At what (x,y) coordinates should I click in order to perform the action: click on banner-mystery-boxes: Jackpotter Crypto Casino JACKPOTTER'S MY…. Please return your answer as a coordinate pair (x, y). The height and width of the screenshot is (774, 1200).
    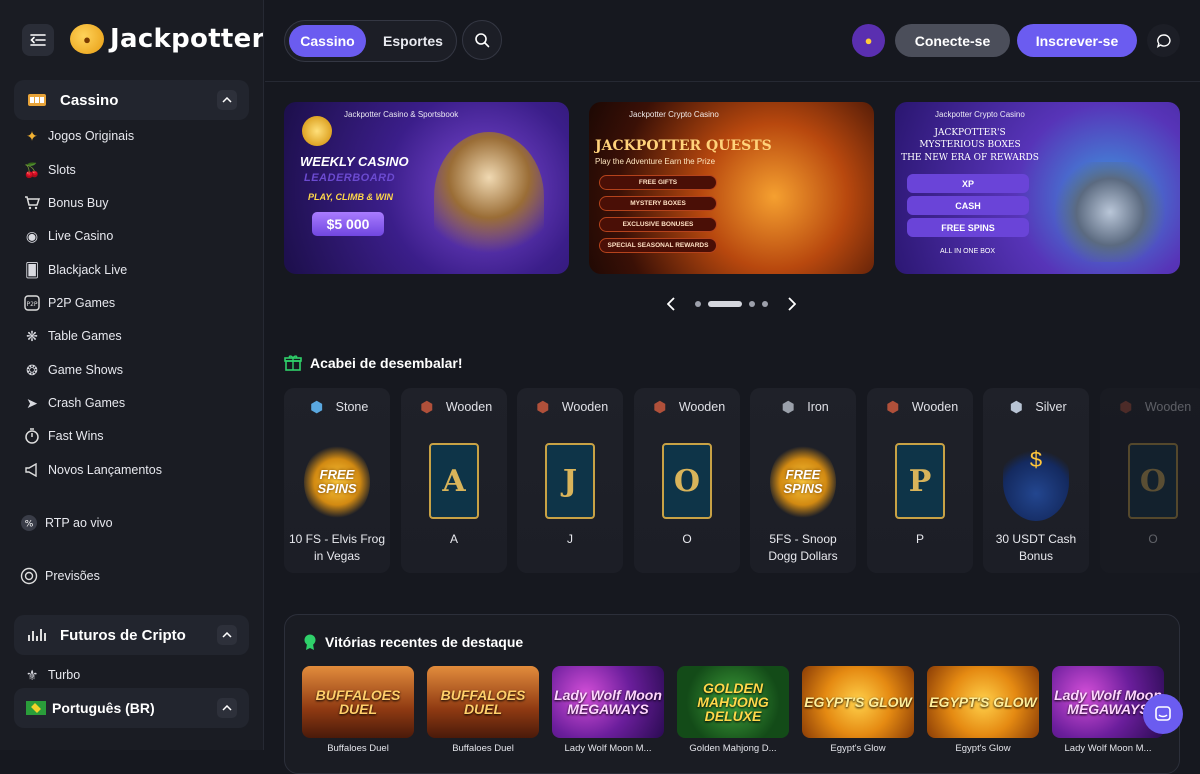
    Looking at the image, I should click on (1037, 188).